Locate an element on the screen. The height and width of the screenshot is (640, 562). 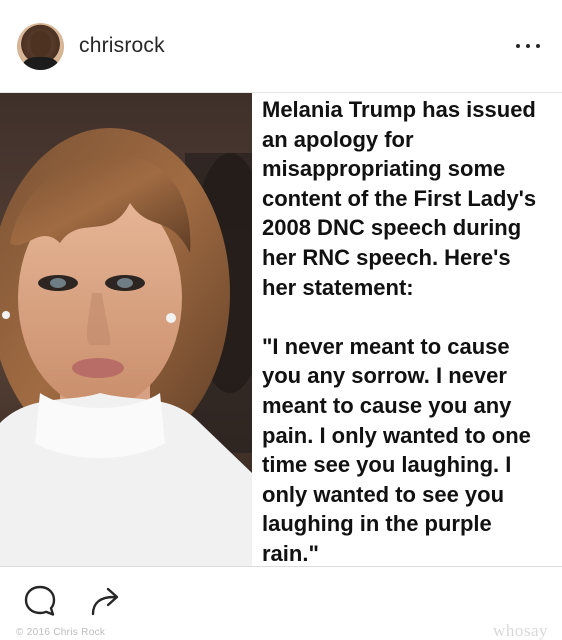
share-button is located at coordinates (106, 601).